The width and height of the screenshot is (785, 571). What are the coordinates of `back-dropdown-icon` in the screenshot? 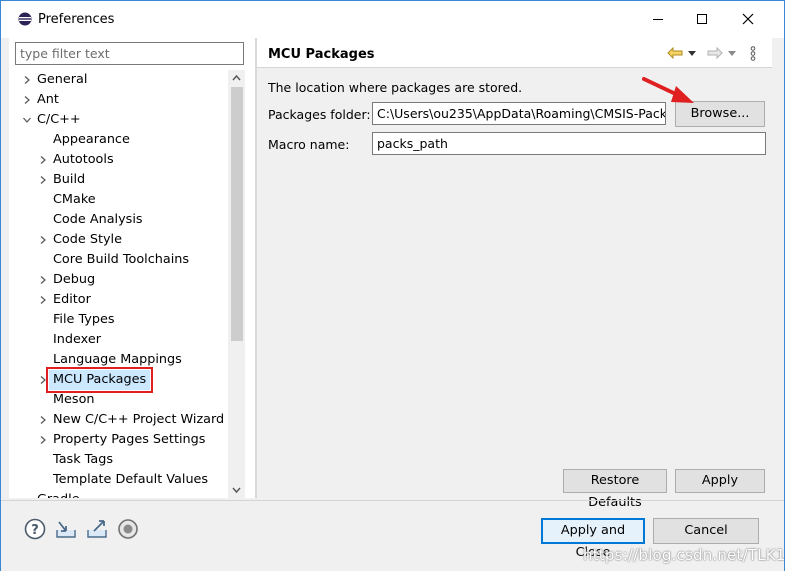 It's located at (692, 53).